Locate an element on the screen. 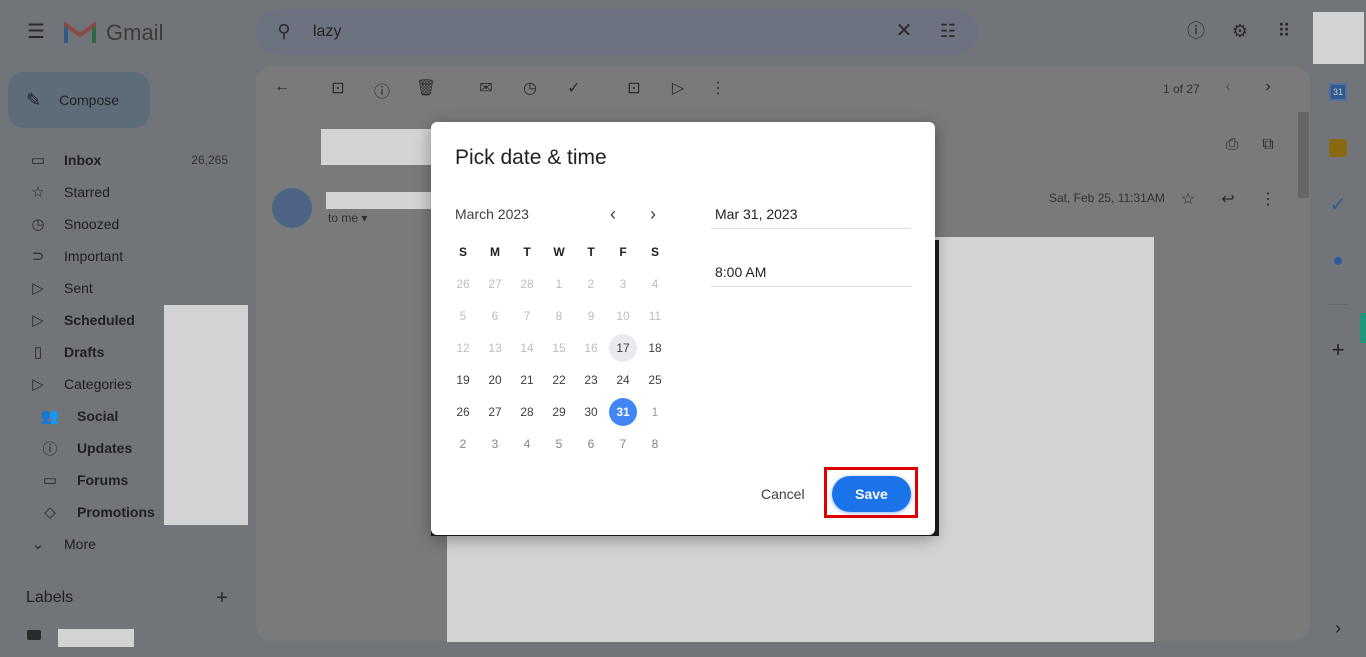 This screenshot has width=1366, height=657. sidebar-item-label: More is located at coordinates (80, 544).